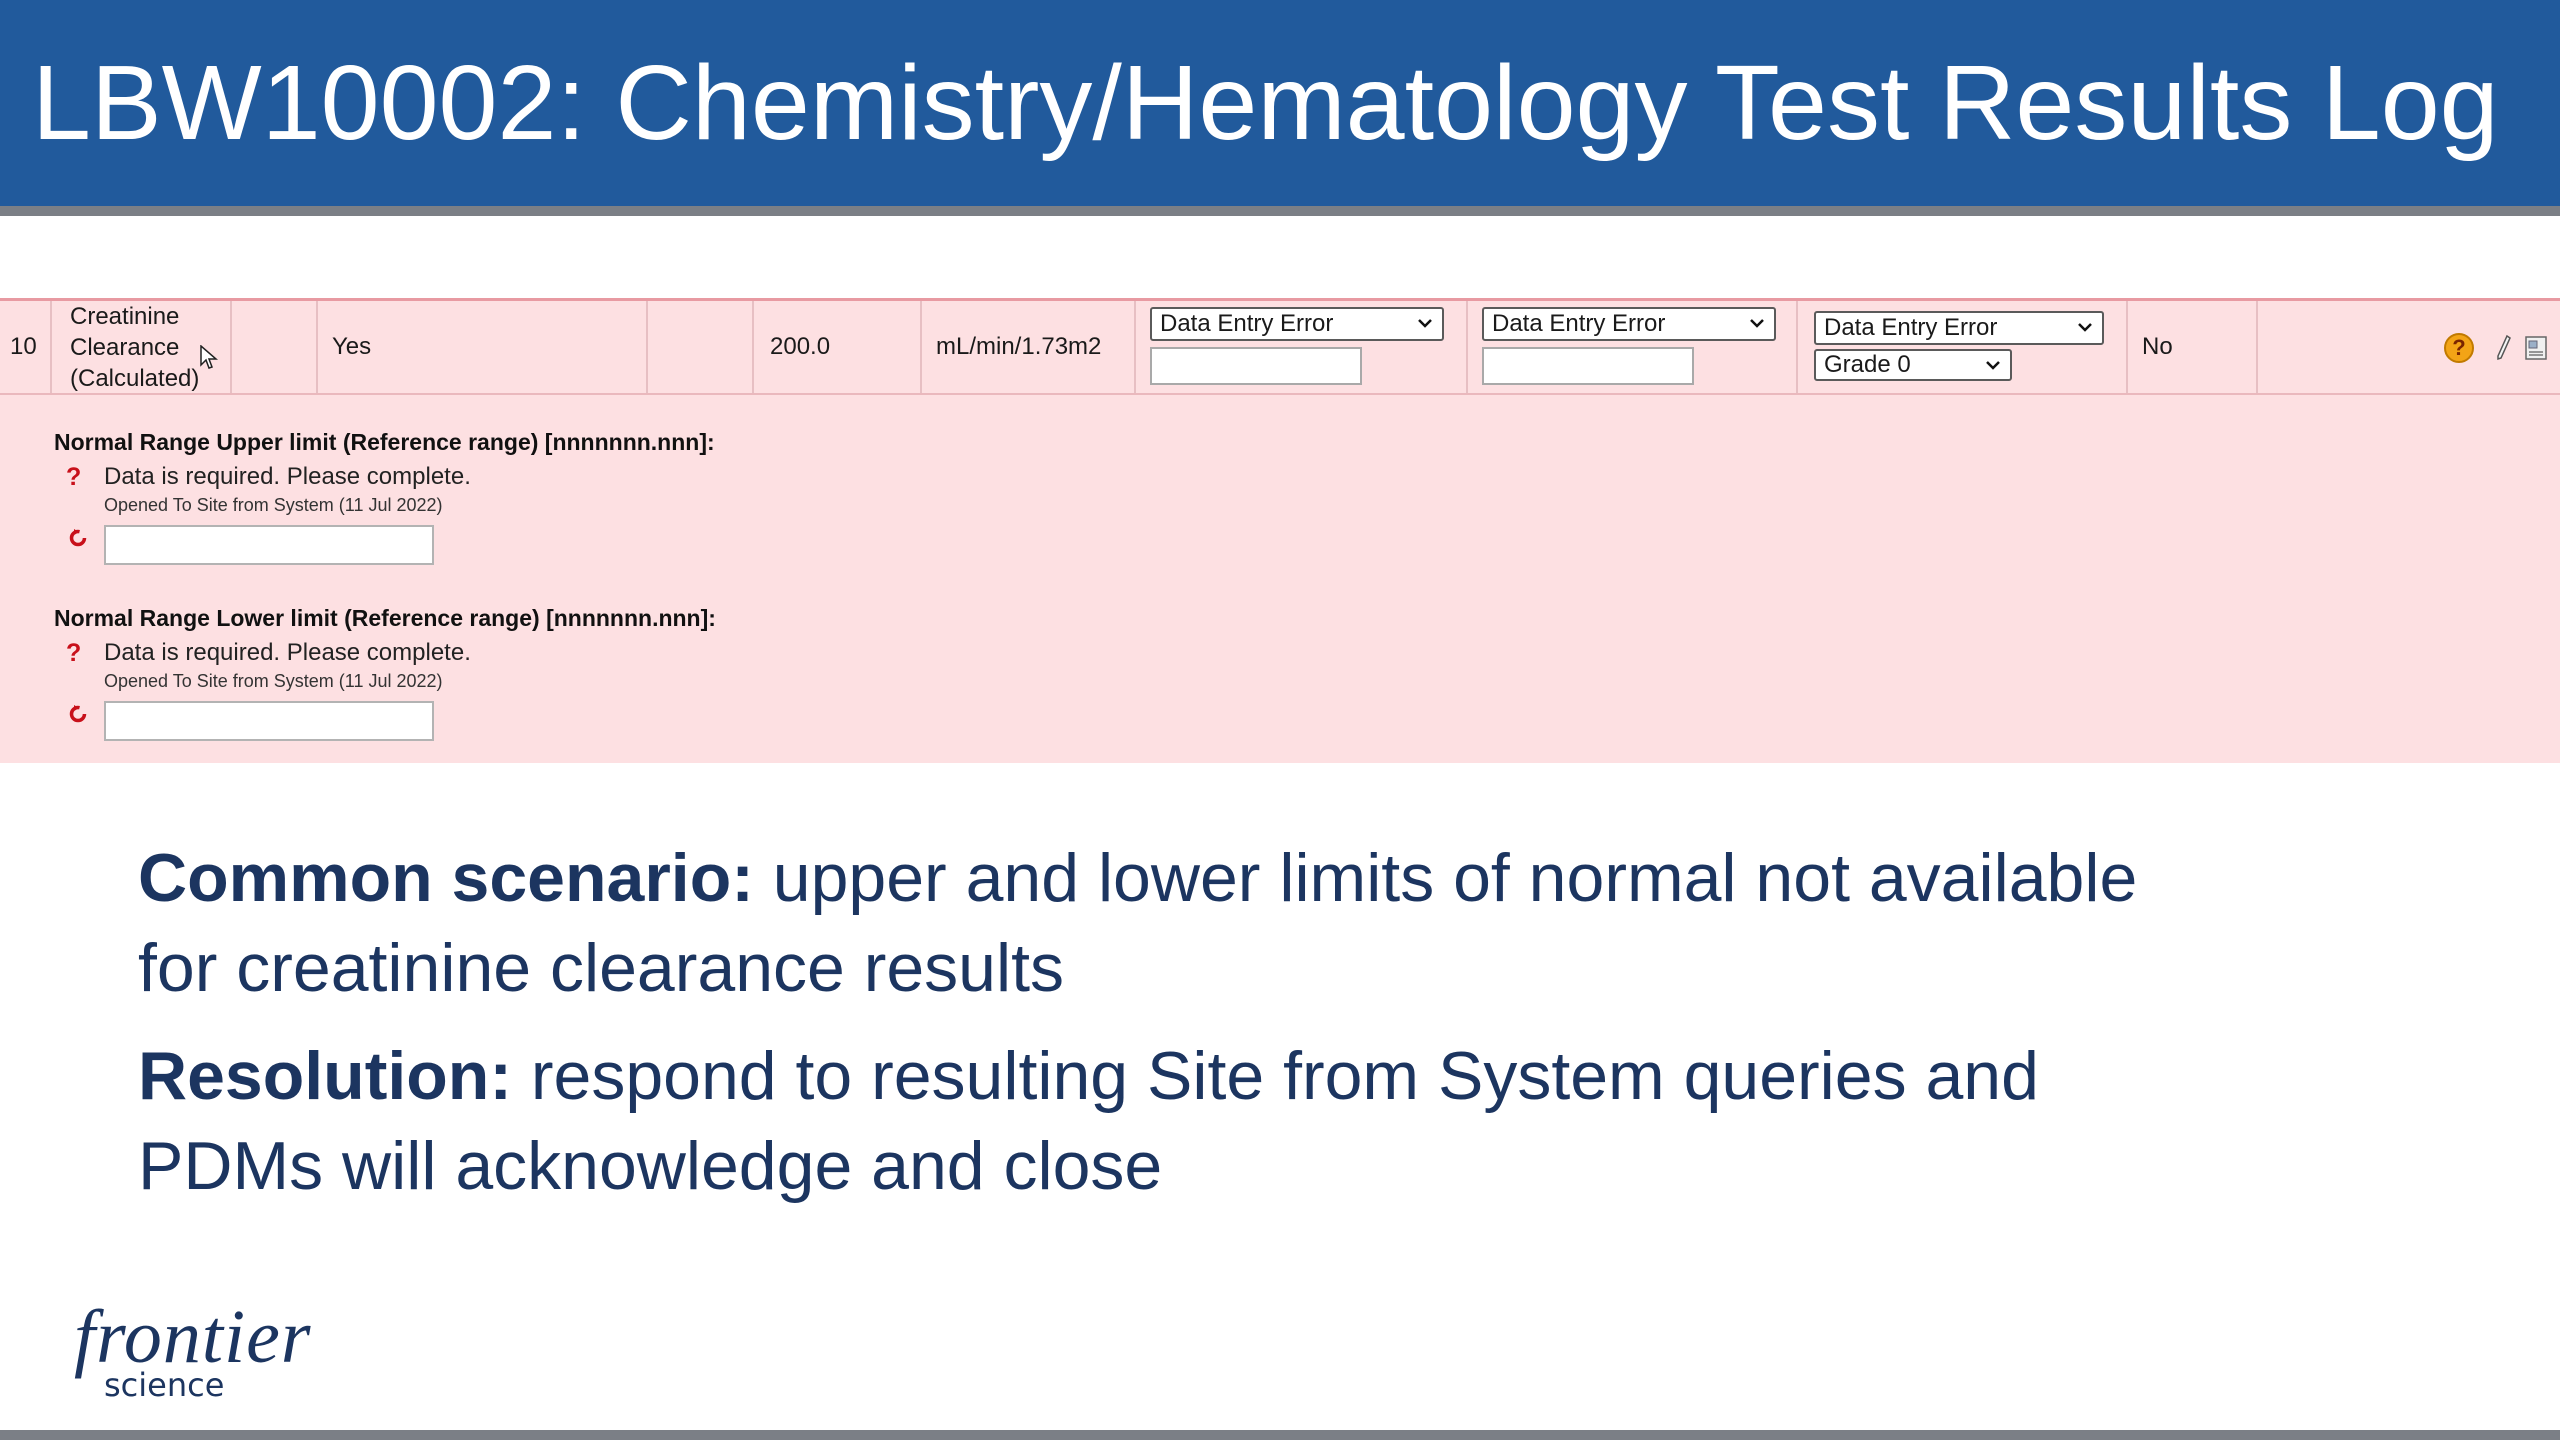  I want to click on result-value: 200.0, so click(800, 346).